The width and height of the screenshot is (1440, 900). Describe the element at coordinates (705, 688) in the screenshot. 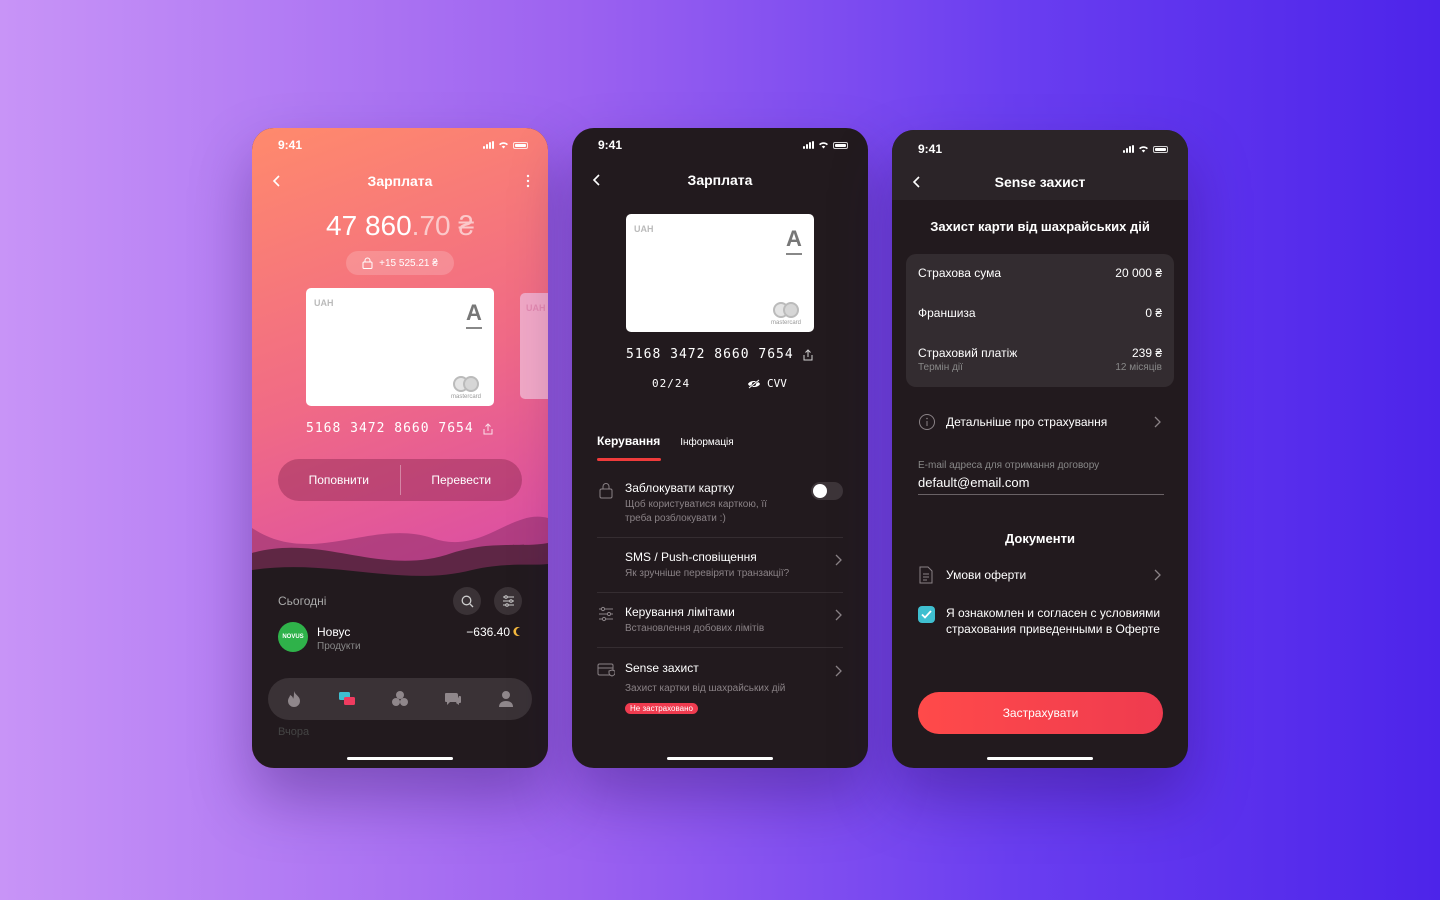

I see `row-subtitle: Захист картки від шахрайських дій` at that location.